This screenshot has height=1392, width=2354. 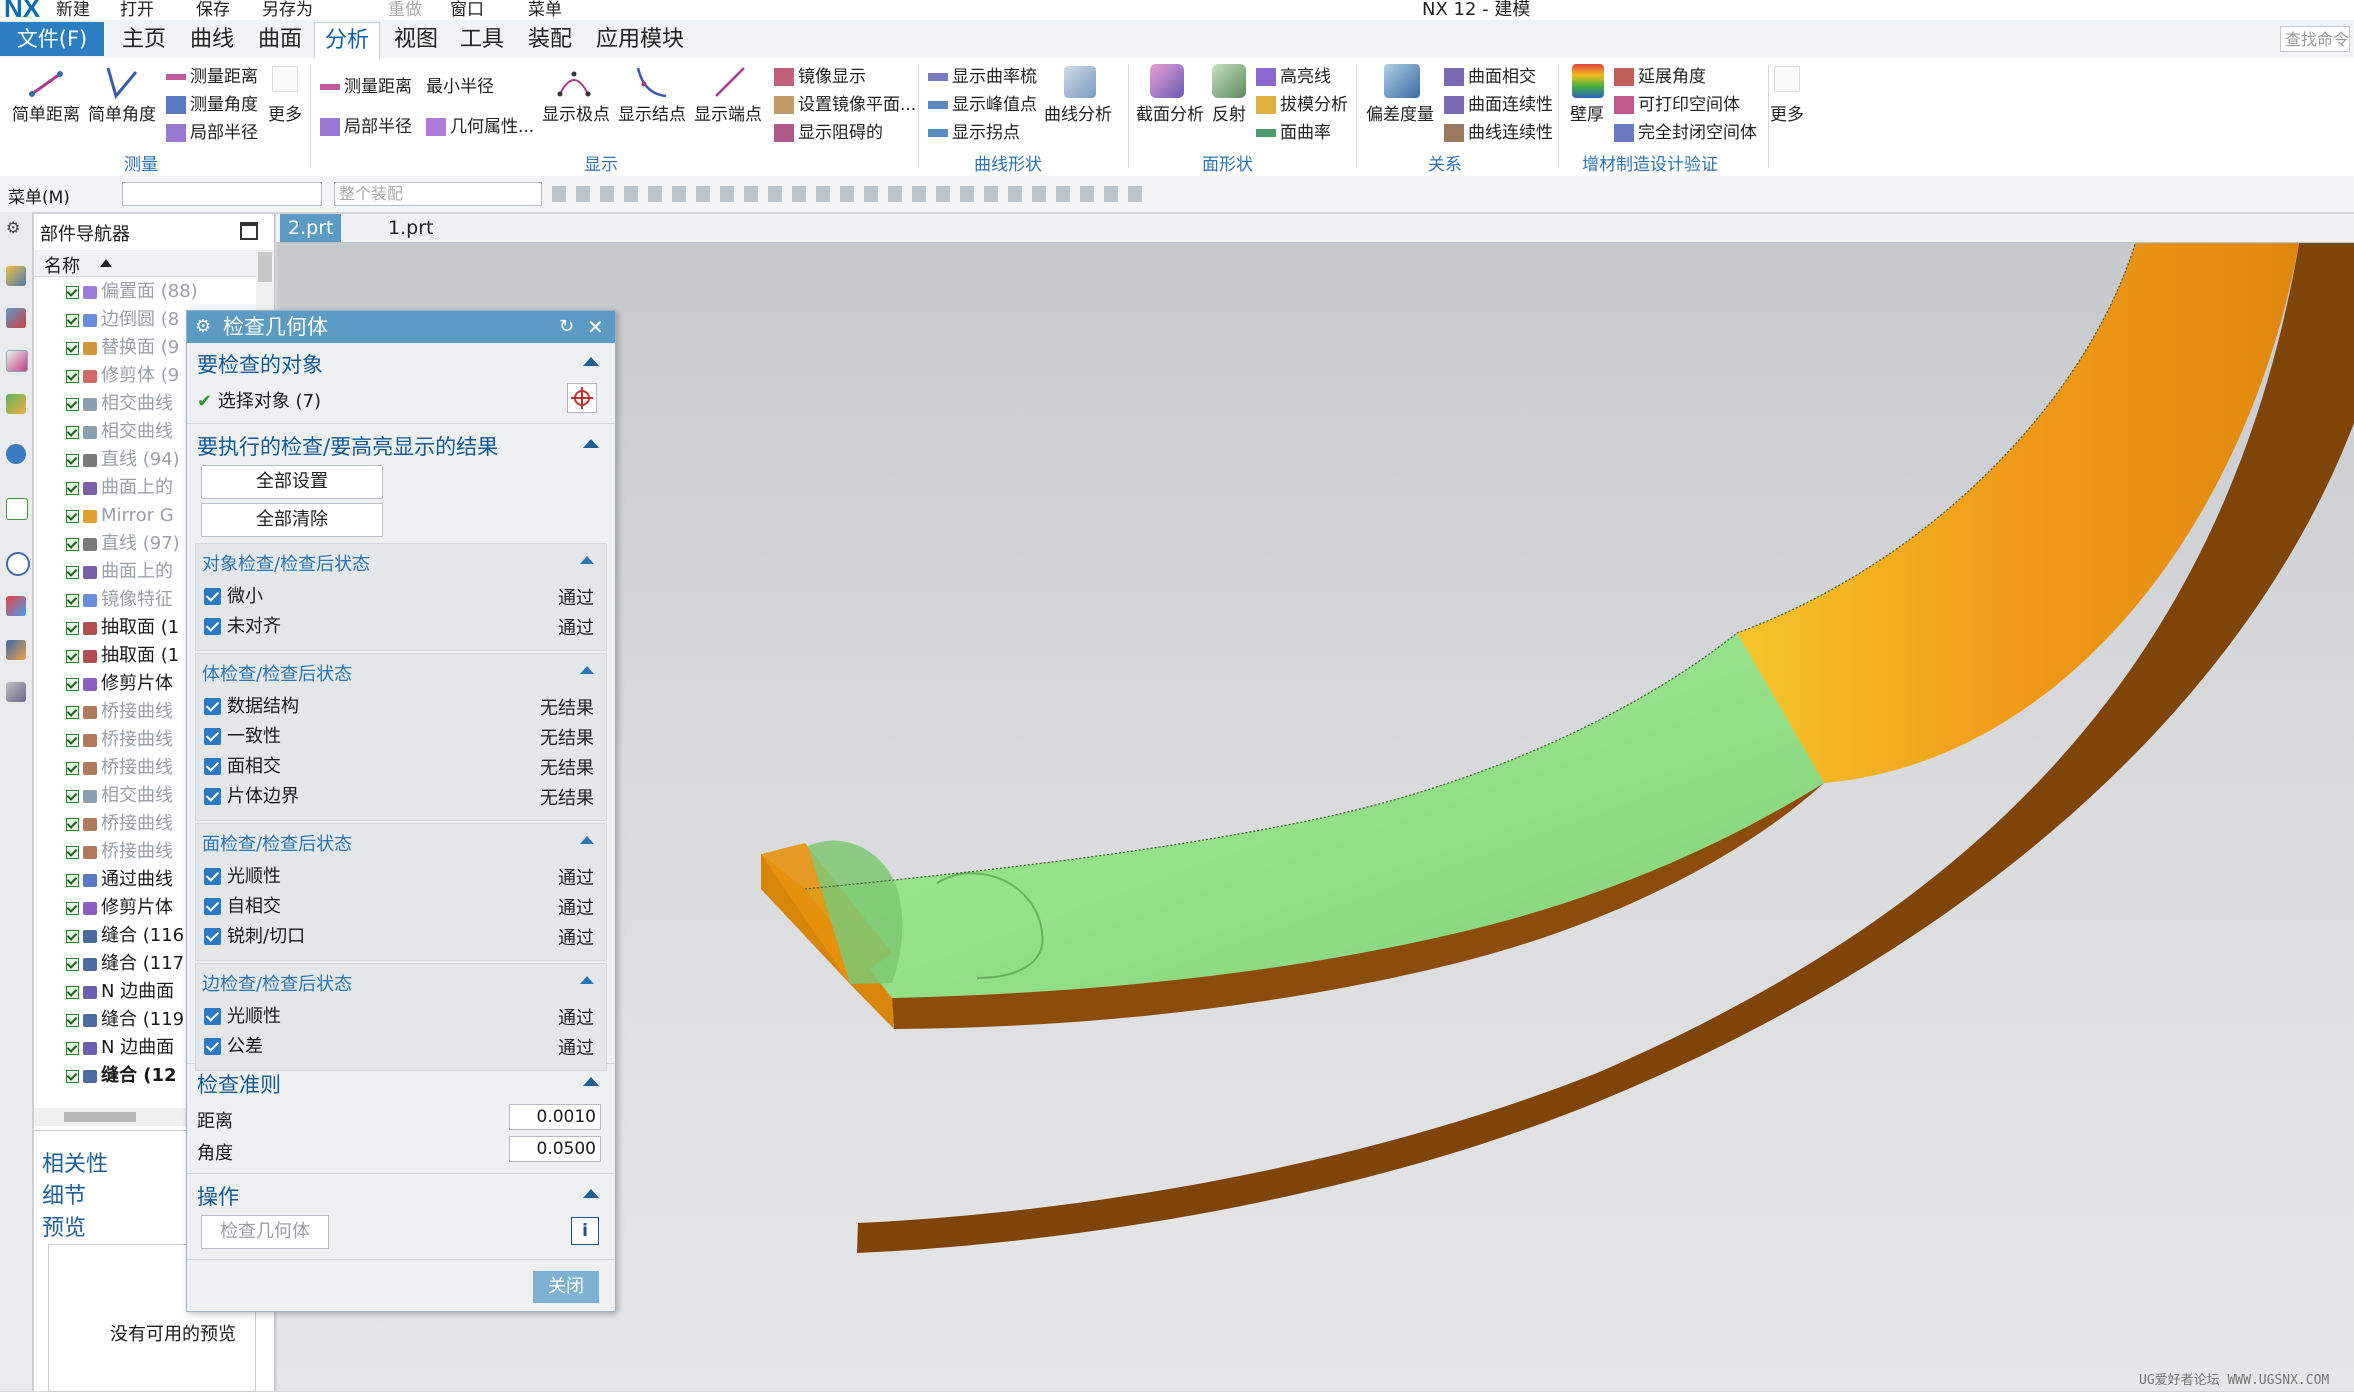 What do you see at coordinates (280, 40) in the screenshot?
I see `tab-surface: 曲面` at bounding box center [280, 40].